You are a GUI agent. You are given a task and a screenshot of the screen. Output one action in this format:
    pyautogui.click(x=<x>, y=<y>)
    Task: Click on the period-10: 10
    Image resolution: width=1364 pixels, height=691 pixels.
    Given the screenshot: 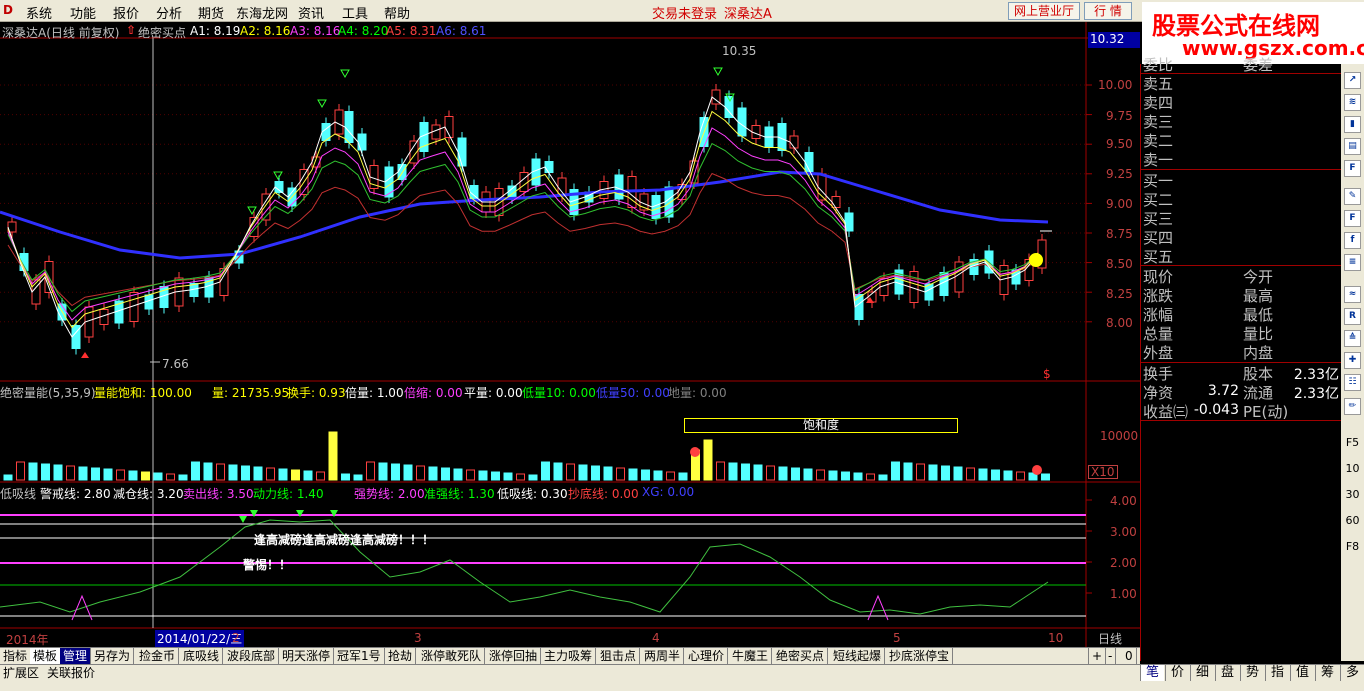 What is the action you would take?
    pyautogui.click(x=1352, y=468)
    